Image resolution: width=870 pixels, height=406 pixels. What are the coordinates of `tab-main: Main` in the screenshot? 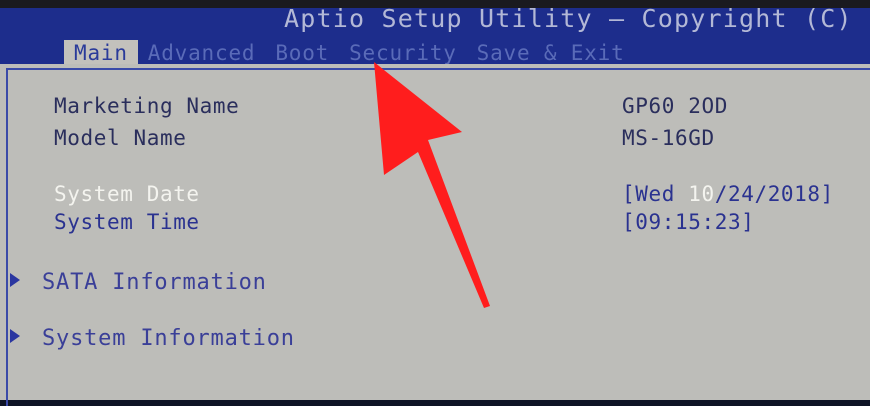 It's located at (101, 53).